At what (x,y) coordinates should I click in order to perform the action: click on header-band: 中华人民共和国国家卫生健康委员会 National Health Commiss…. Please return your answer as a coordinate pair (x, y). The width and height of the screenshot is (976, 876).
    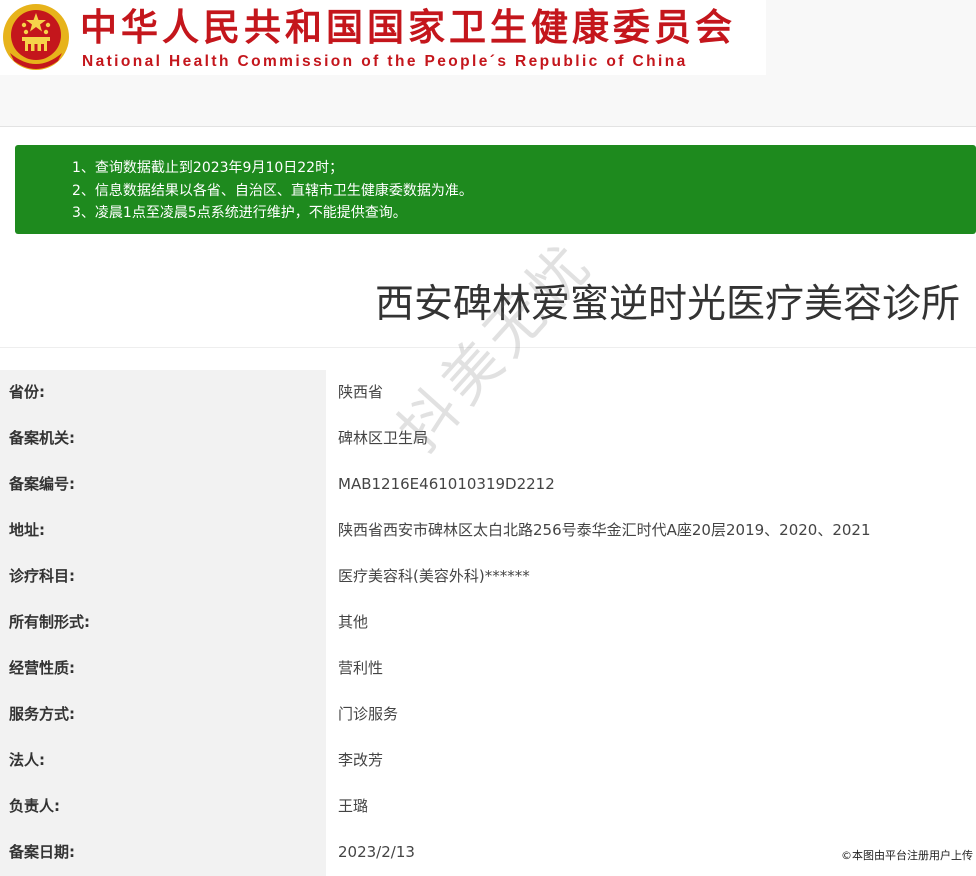
    Looking at the image, I should click on (488, 63).